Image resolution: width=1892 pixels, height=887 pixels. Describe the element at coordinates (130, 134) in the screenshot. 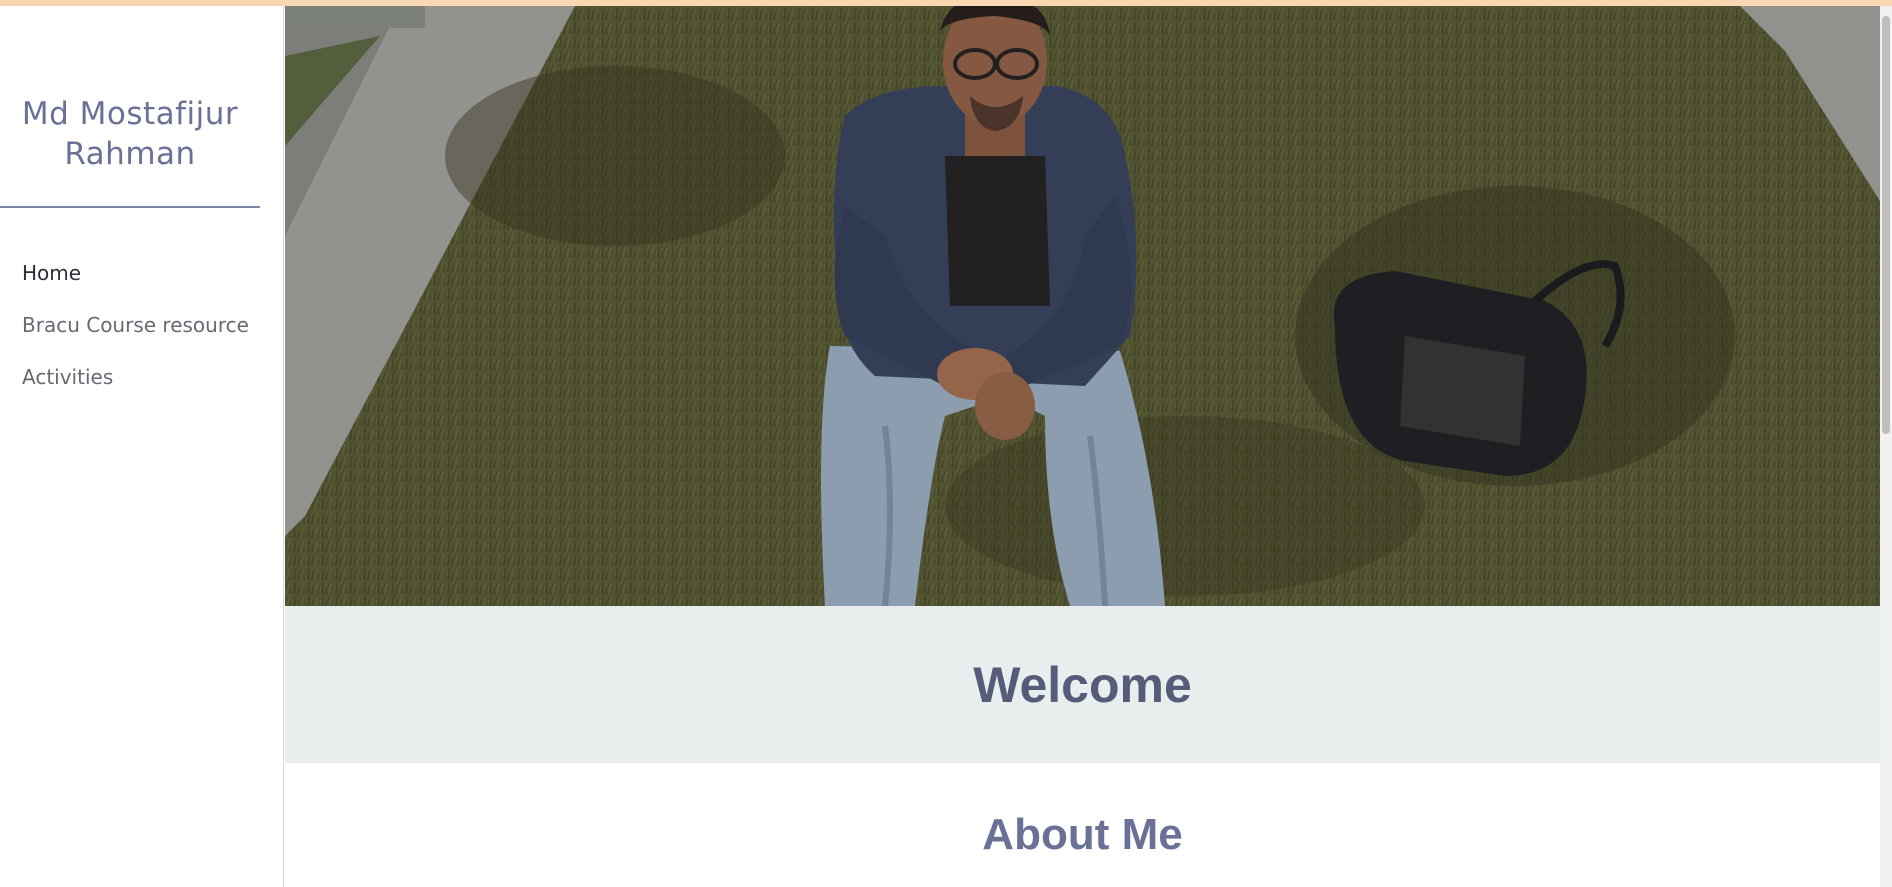

I see `site-title: Md Mostafijur Rahman` at that location.